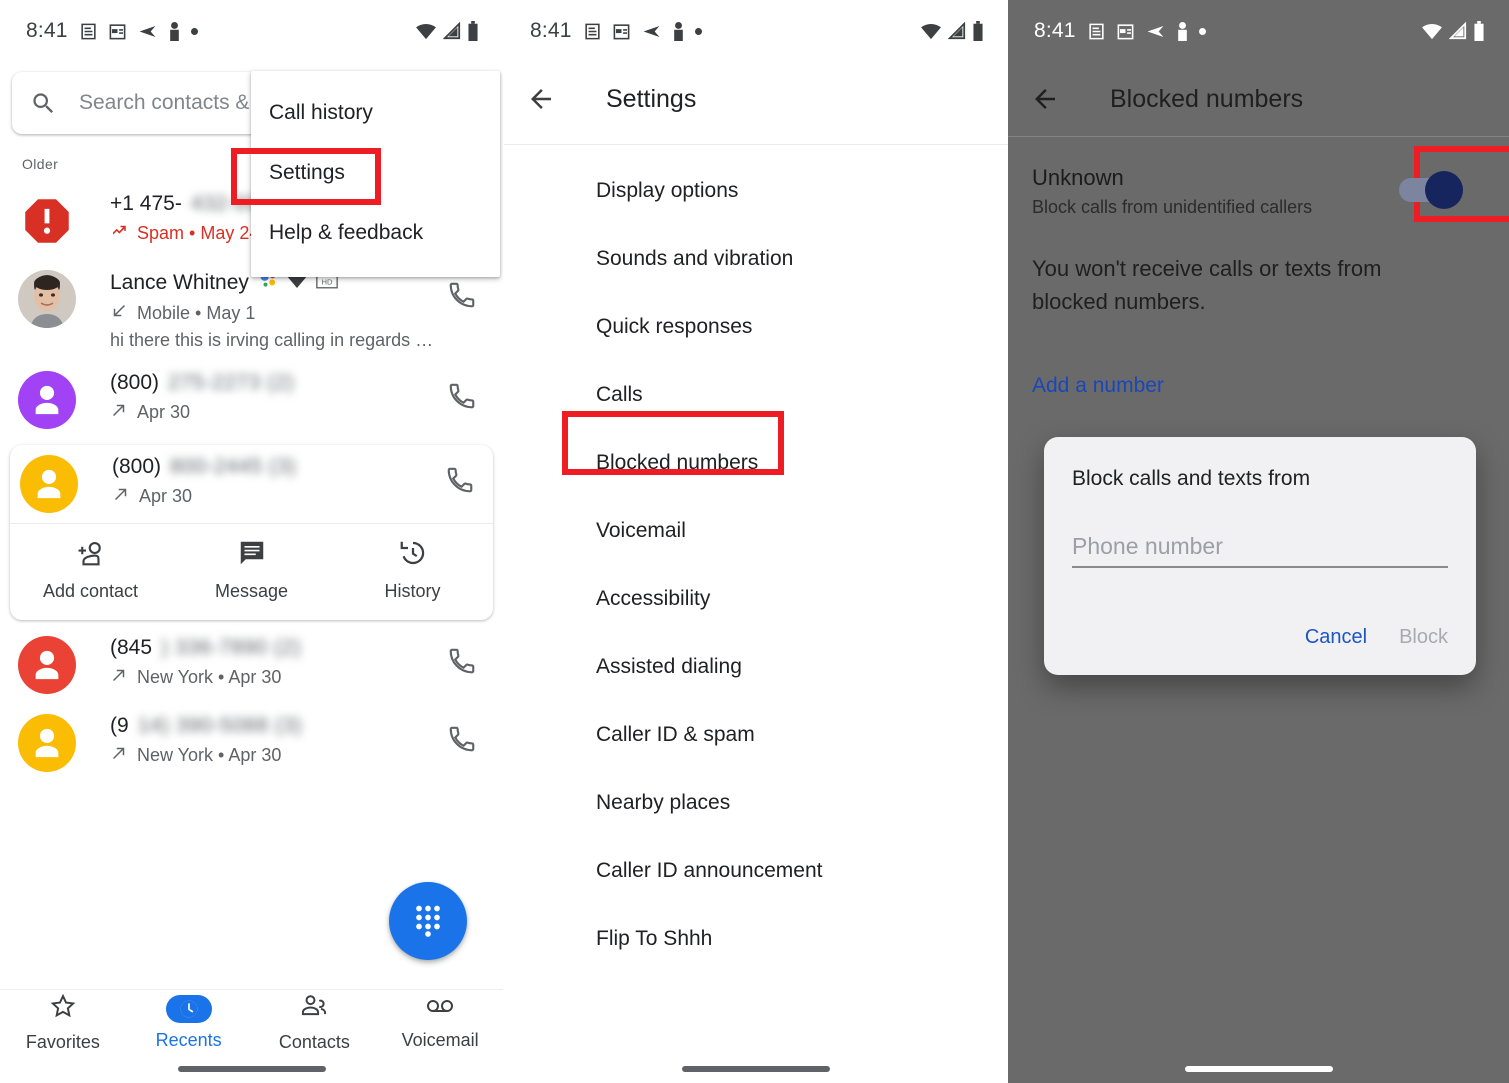  I want to click on settings-item-blocked-numbers: Blocked numbers, so click(756, 463).